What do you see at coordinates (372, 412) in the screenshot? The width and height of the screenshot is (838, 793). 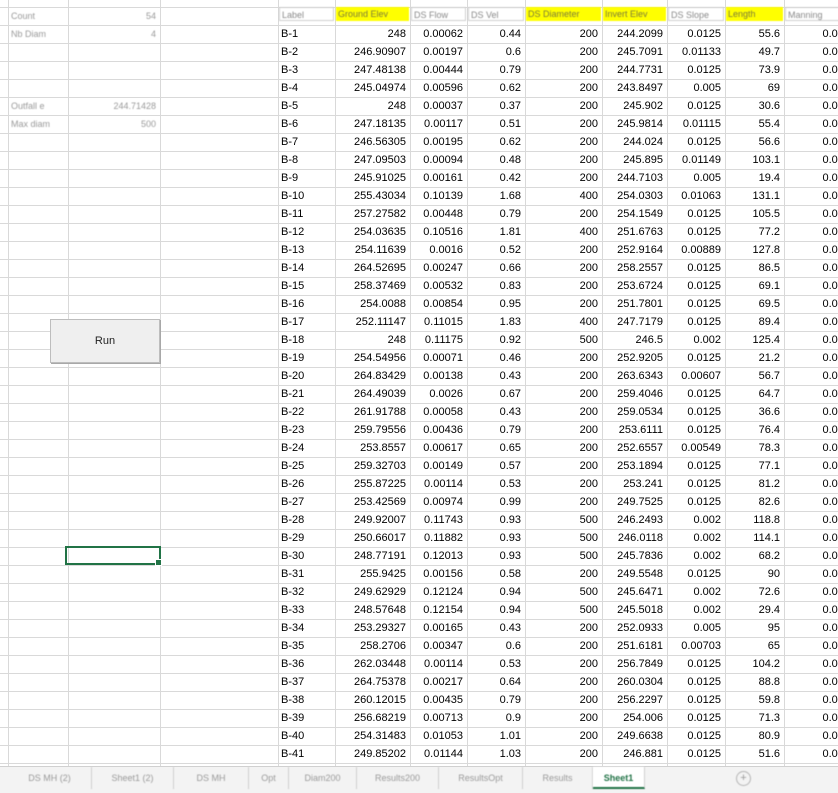 I see `table-cell: 261.91788` at bounding box center [372, 412].